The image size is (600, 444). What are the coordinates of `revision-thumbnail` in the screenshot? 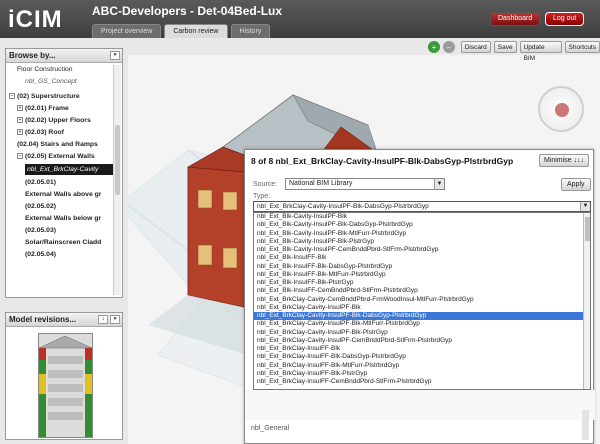 It's located at (65, 385).